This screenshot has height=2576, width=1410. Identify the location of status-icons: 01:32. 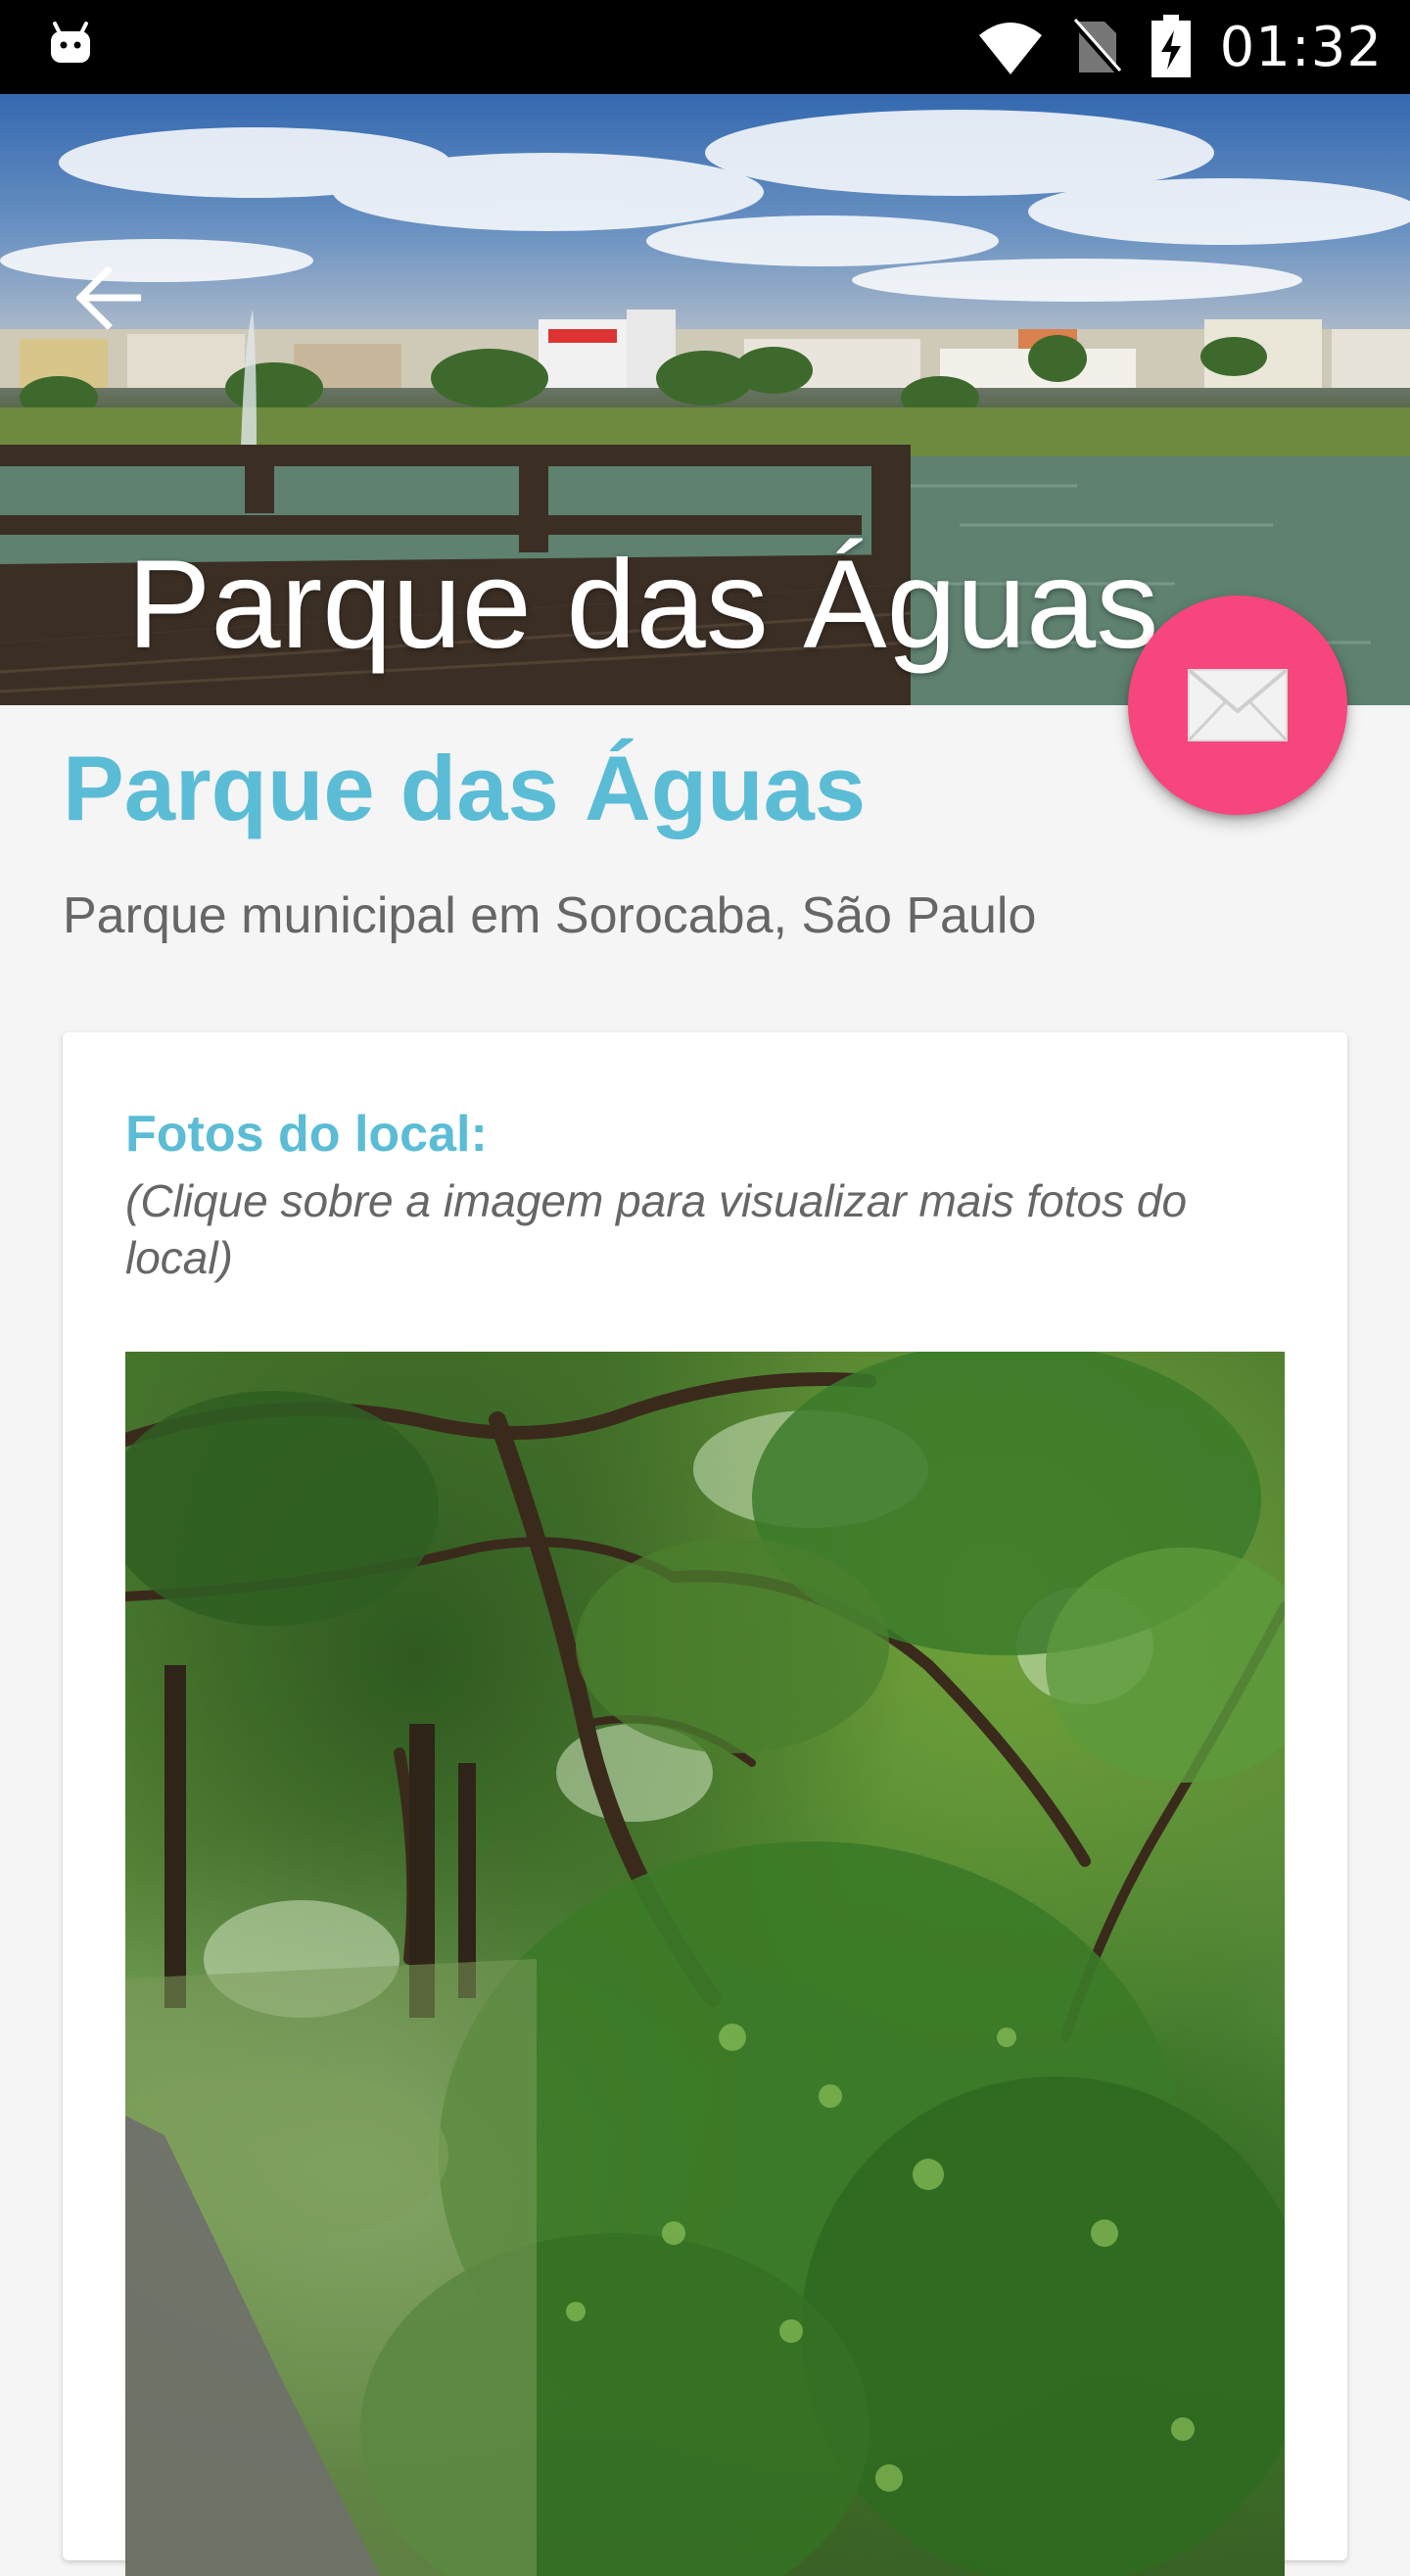
(1180, 47).